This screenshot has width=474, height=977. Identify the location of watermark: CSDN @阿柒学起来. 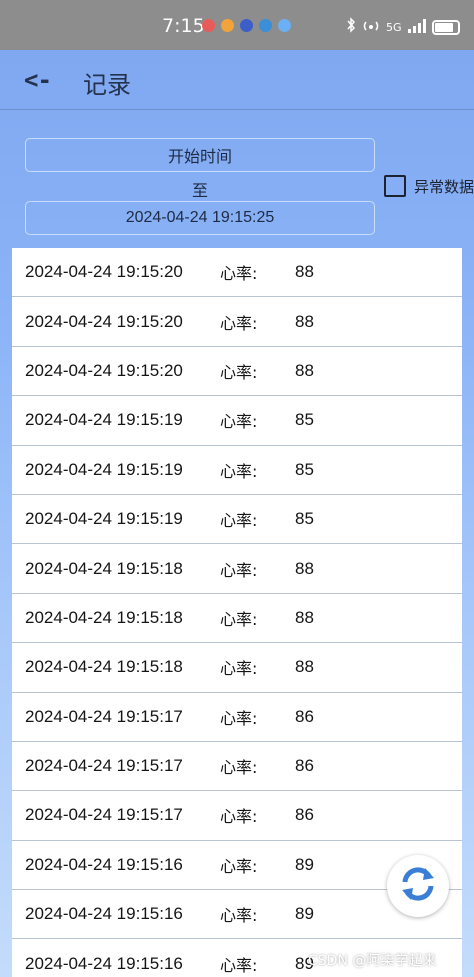
(372, 961).